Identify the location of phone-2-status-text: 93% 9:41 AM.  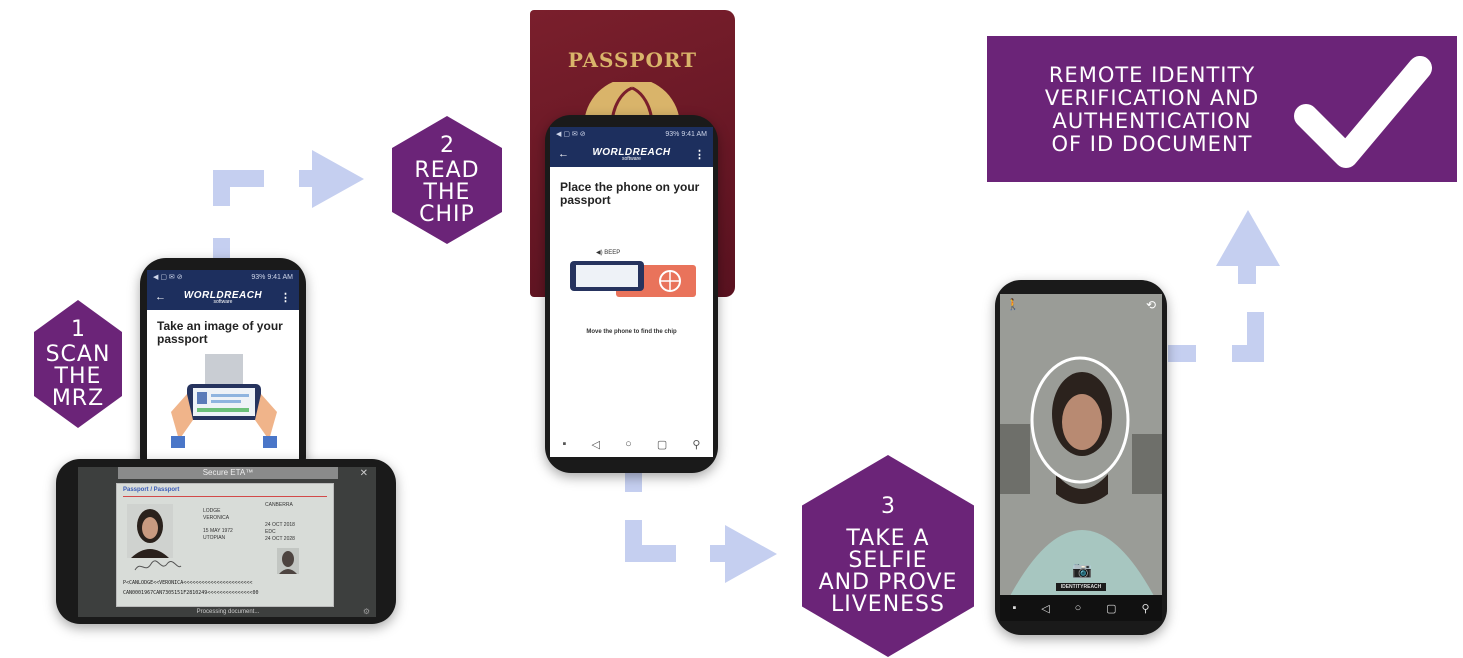
(686, 134).